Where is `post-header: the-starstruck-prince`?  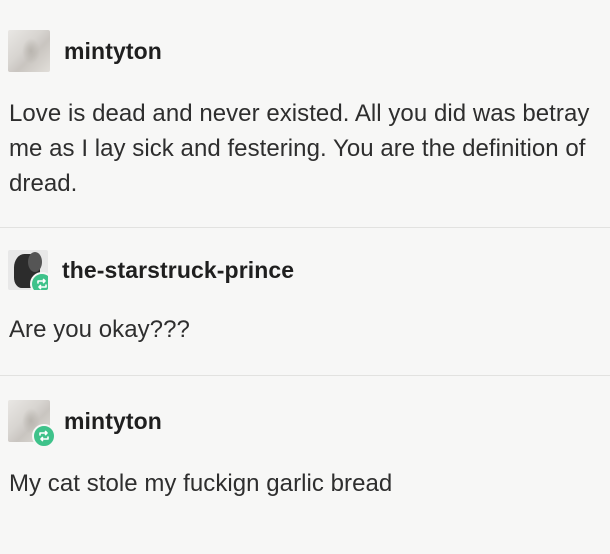 post-header: the-starstruck-prince is located at coordinates (151, 270).